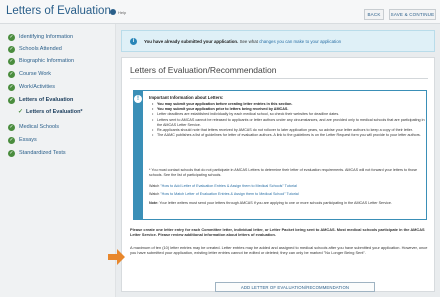 This screenshot has height=297, width=440. I want to click on pointer-arrow-icon, so click(116, 257).